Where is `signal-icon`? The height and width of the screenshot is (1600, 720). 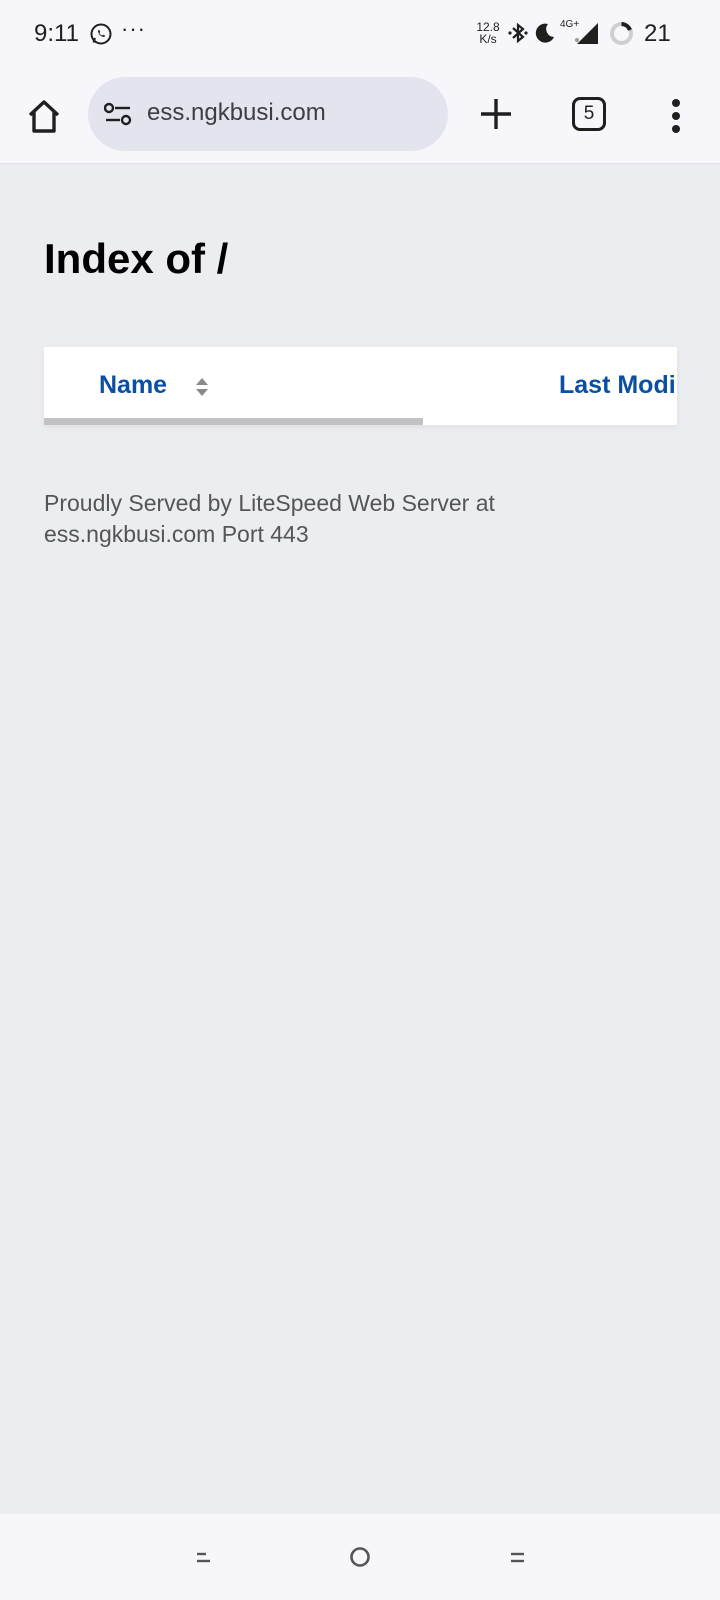
signal-icon is located at coordinates (586, 33).